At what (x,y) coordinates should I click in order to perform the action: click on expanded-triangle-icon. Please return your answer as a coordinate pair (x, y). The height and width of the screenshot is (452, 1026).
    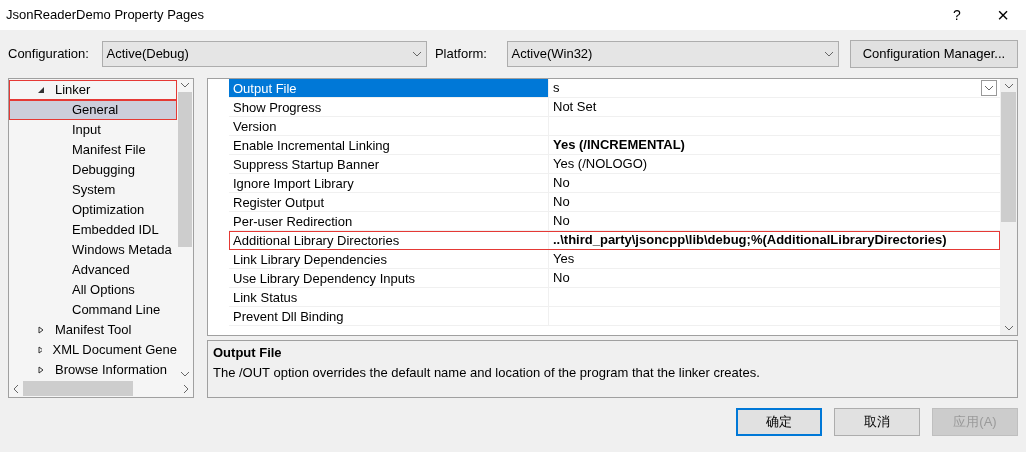
    Looking at the image, I should click on (41, 90).